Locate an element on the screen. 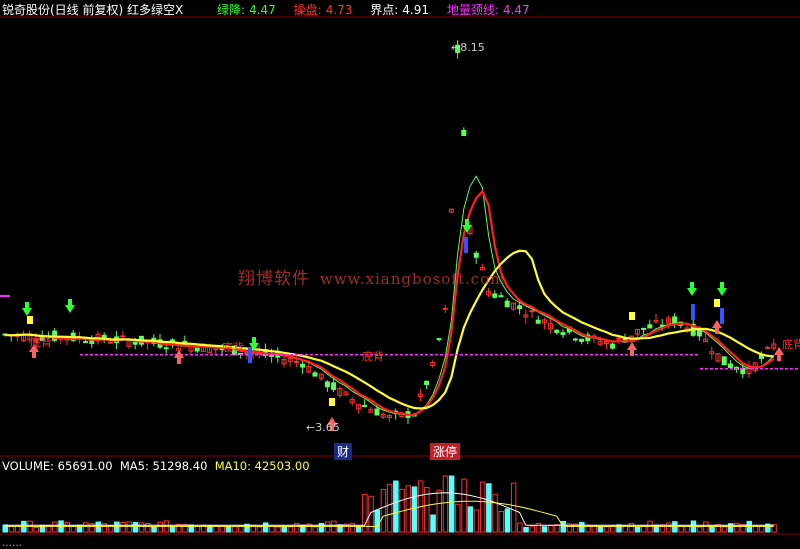  finance-tag: 财 is located at coordinates (343, 451).